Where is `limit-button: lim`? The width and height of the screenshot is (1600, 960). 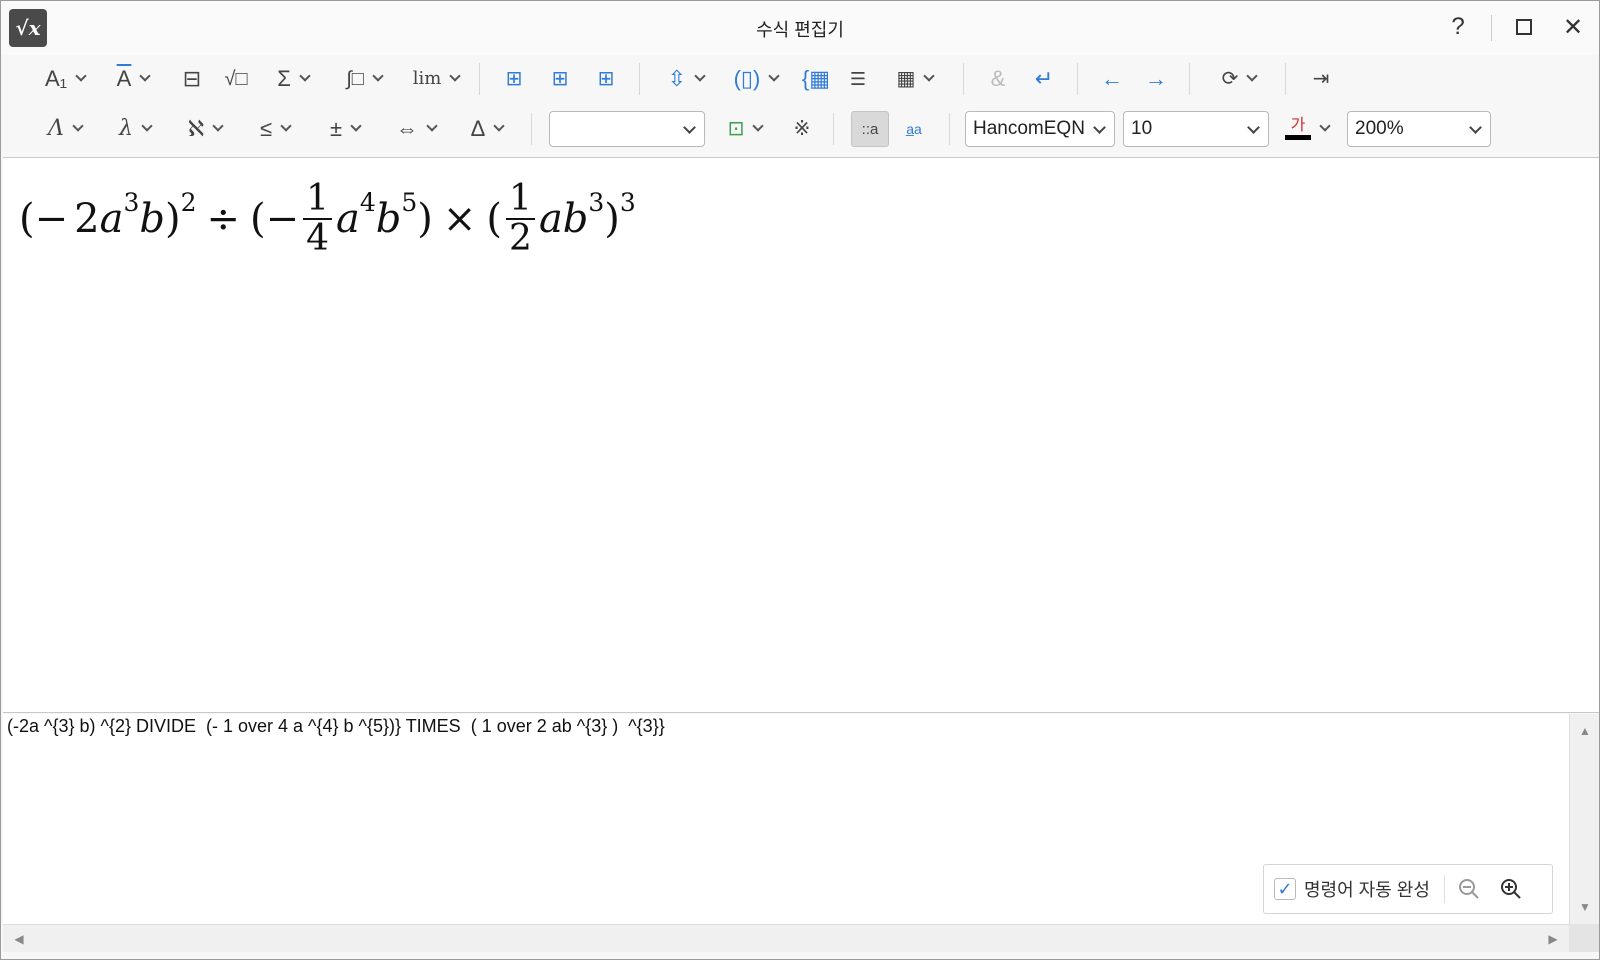
limit-button: lim is located at coordinates (436, 79).